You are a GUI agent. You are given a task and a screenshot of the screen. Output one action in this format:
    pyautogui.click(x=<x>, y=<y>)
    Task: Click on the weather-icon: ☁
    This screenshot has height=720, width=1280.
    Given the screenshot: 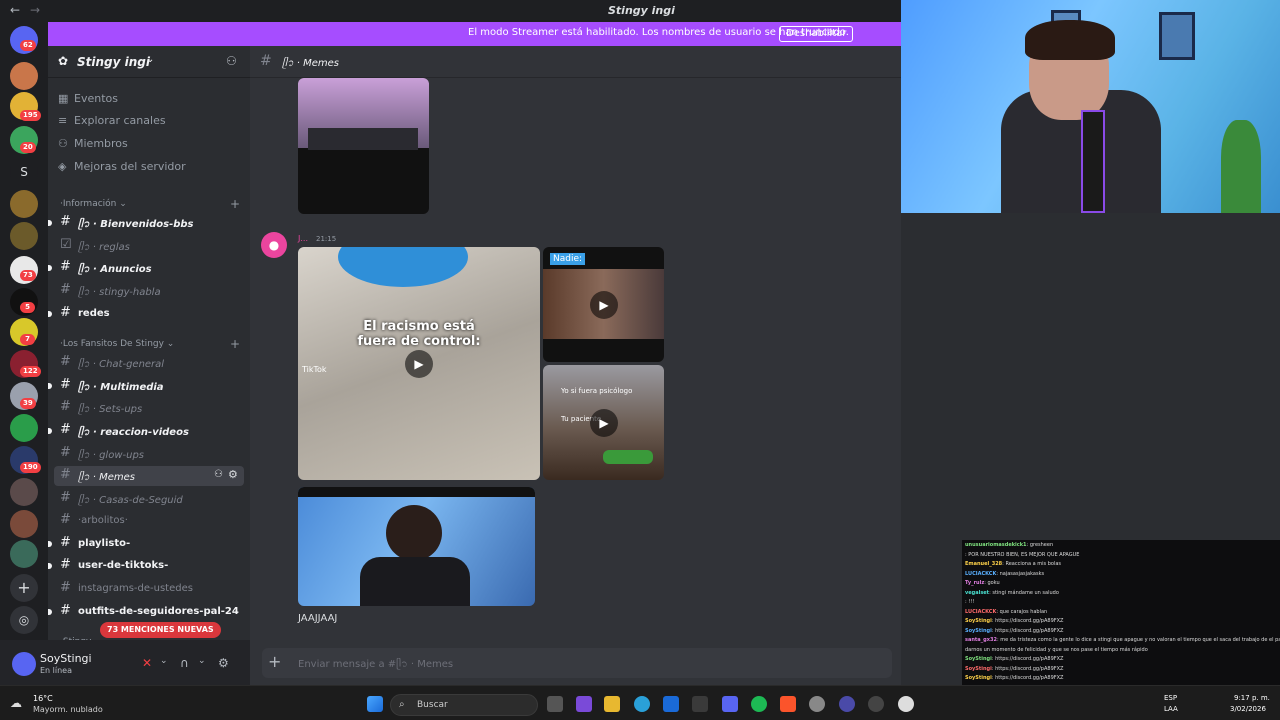 What is the action you would take?
    pyautogui.click(x=16, y=703)
    